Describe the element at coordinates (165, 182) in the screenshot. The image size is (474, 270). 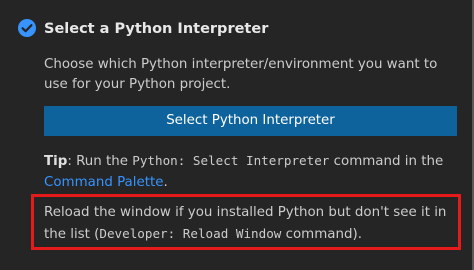
I see `tip-text-after: .` at that location.